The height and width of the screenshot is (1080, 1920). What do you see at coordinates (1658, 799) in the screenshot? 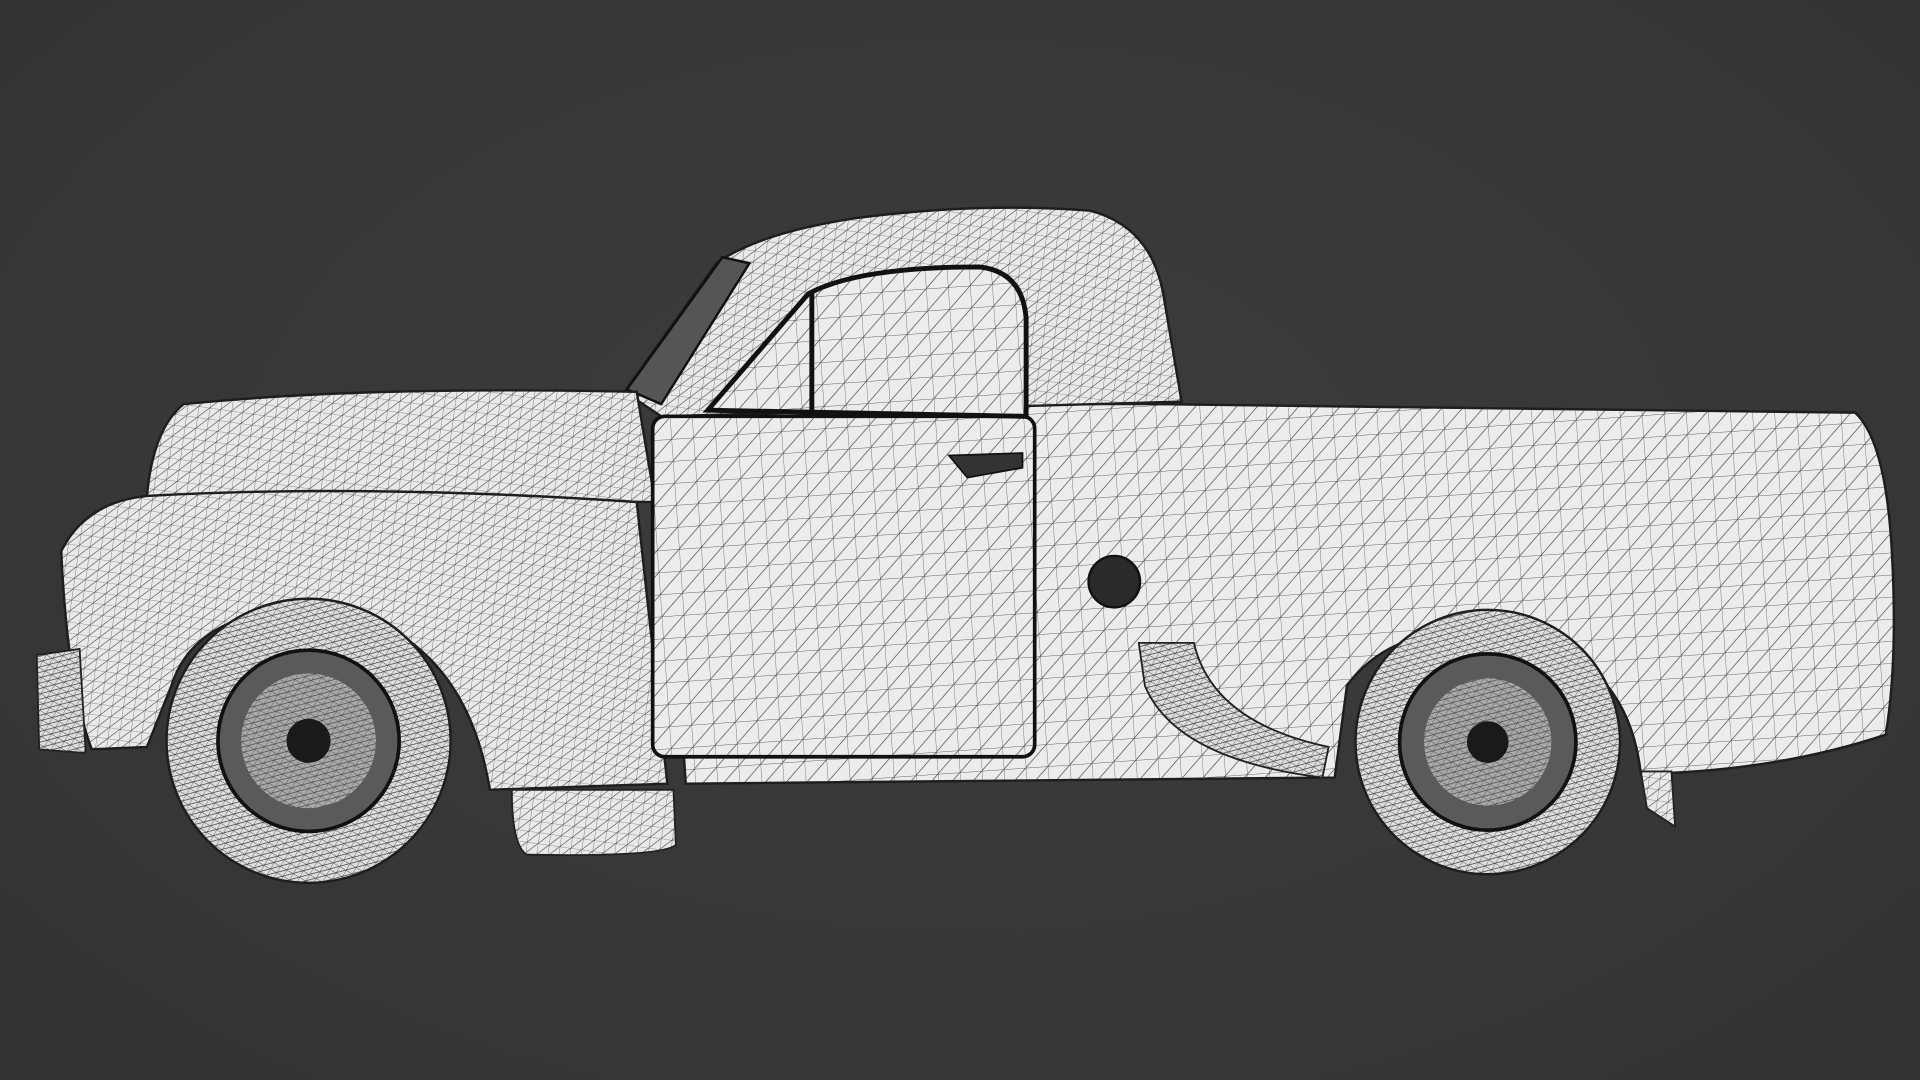
I see `rear-mudguard` at bounding box center [1658, 799].